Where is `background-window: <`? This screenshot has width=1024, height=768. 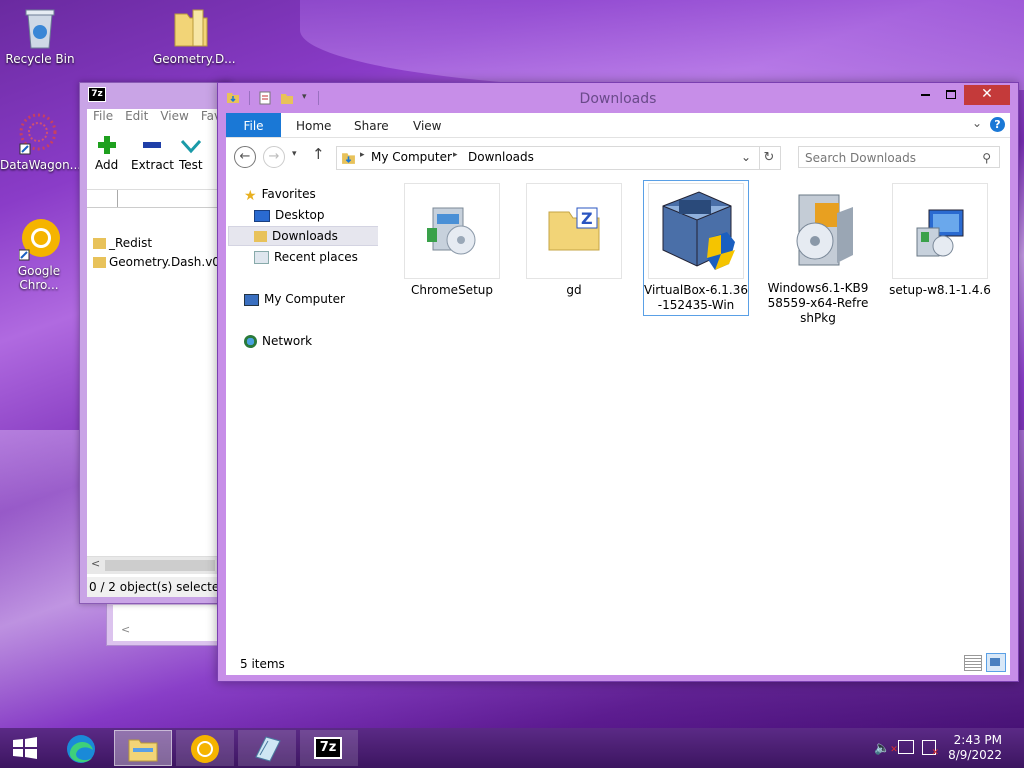
background-window: < is located at coordinates (163, 623).